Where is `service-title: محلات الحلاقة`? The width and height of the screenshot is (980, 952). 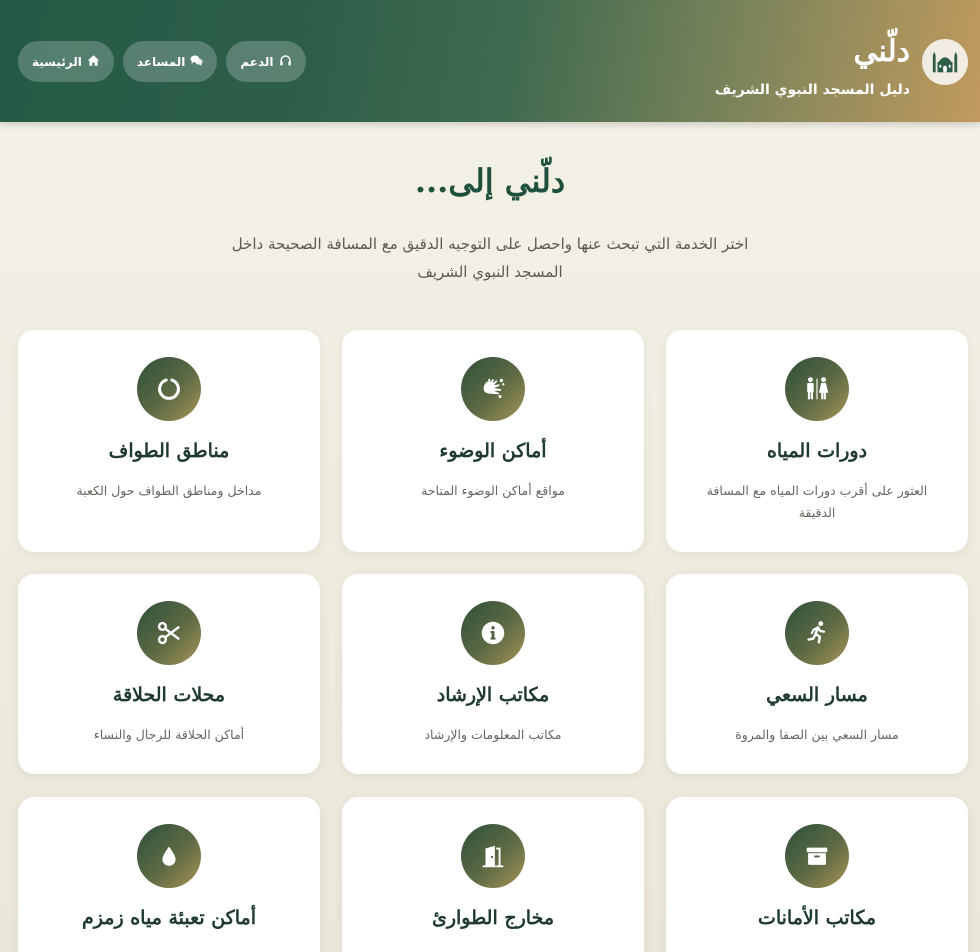
service-title: محلات الحلاقة is located at coordinates (169, 695).